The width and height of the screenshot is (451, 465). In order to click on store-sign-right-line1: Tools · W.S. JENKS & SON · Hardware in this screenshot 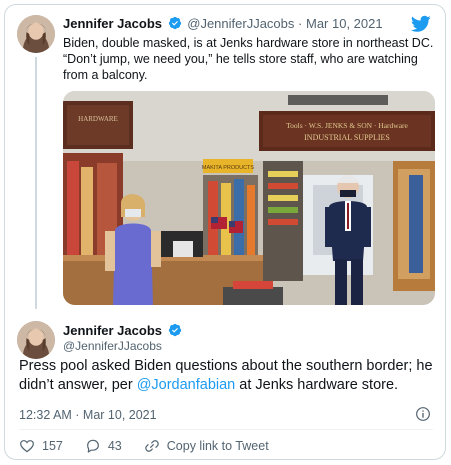, I will do `click(347, 125)`.